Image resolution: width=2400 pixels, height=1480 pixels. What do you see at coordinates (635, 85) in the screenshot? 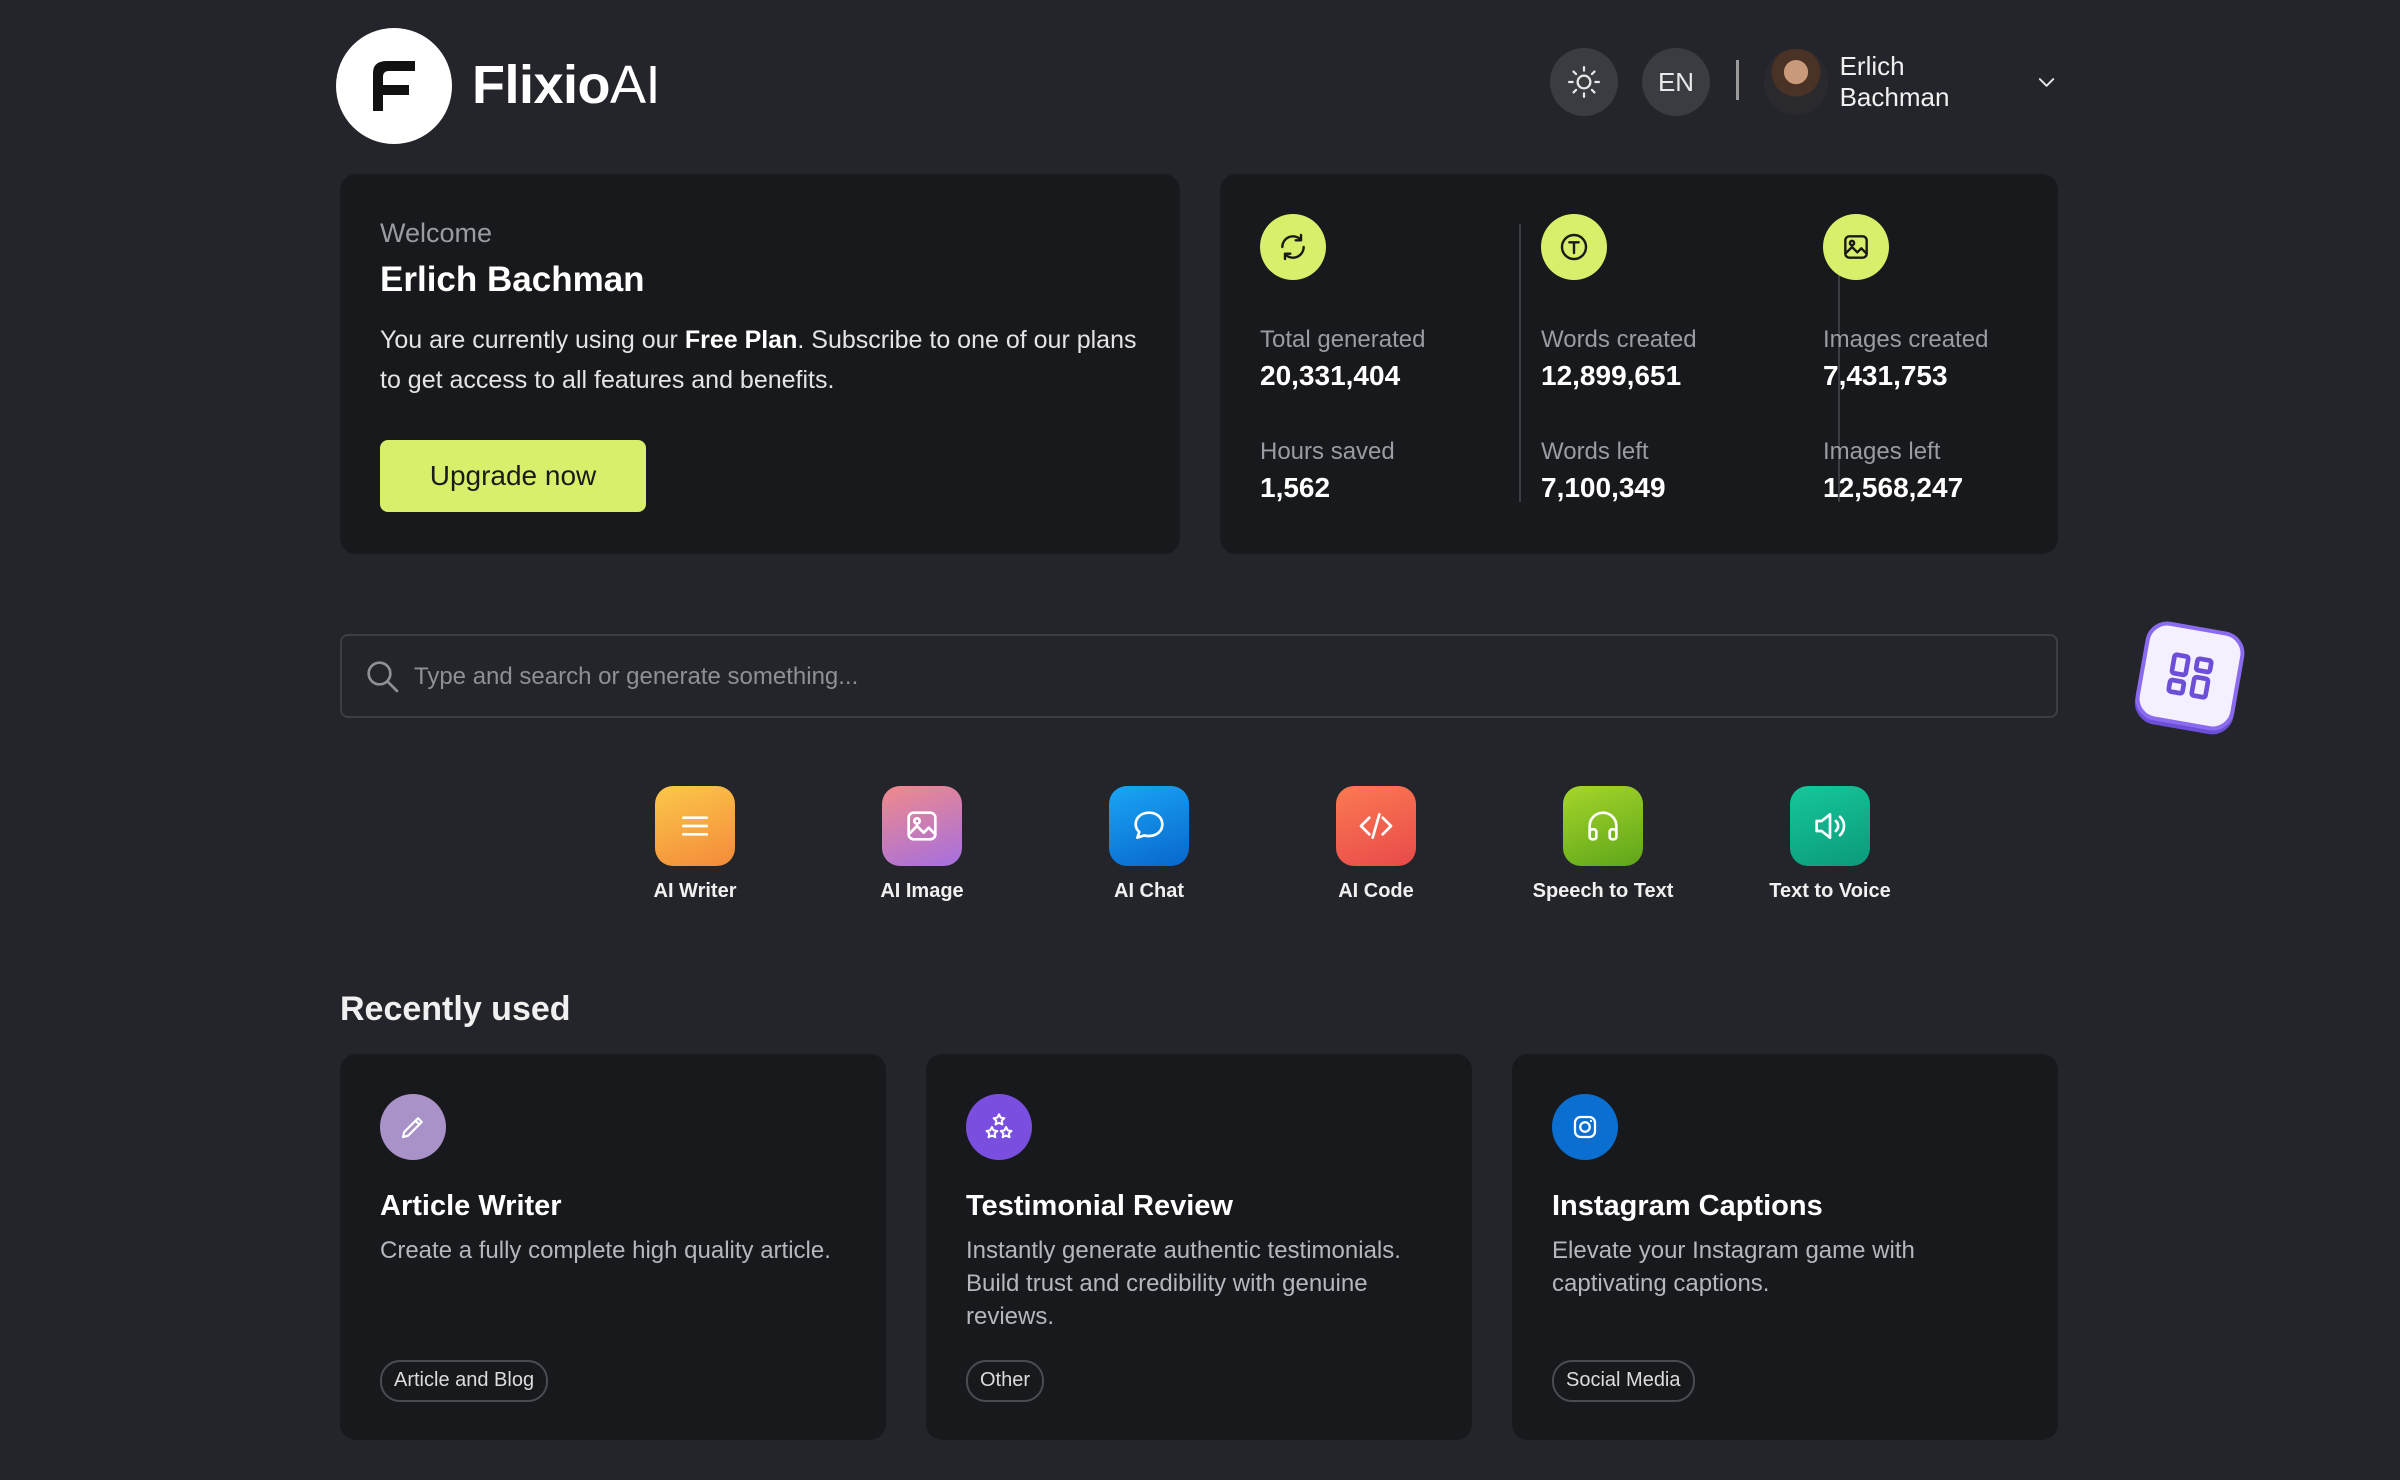
I see `brand-name-light: AI` at bounding box center [635, 85].